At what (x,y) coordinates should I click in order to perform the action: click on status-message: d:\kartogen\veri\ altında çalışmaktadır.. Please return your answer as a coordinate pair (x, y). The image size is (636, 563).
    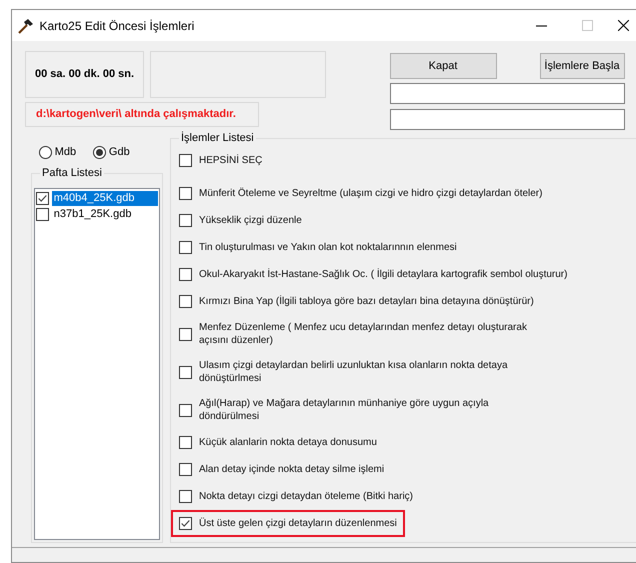
    Looking at the image, I should click on (142, 114).